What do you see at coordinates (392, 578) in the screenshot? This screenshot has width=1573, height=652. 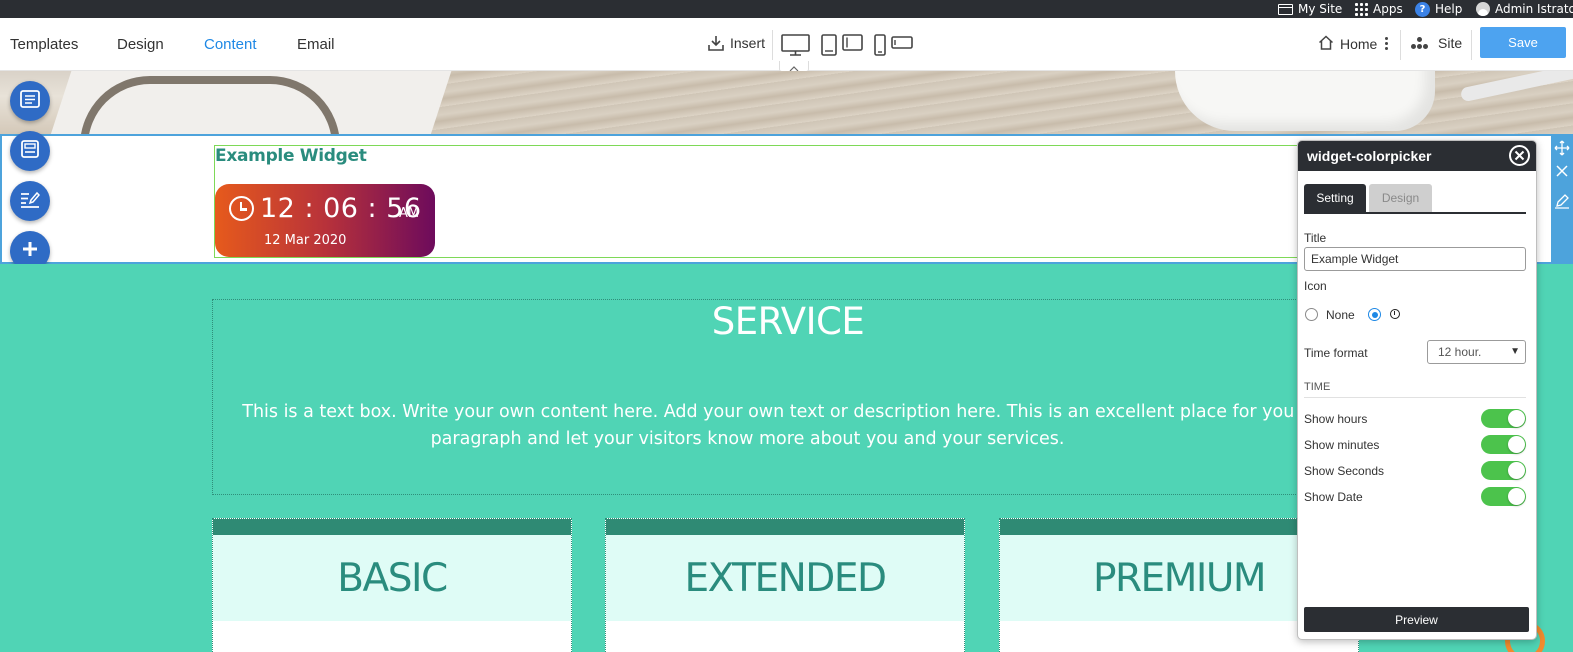 I see `plan-title: BASIC` at bounding box center [392, 578].